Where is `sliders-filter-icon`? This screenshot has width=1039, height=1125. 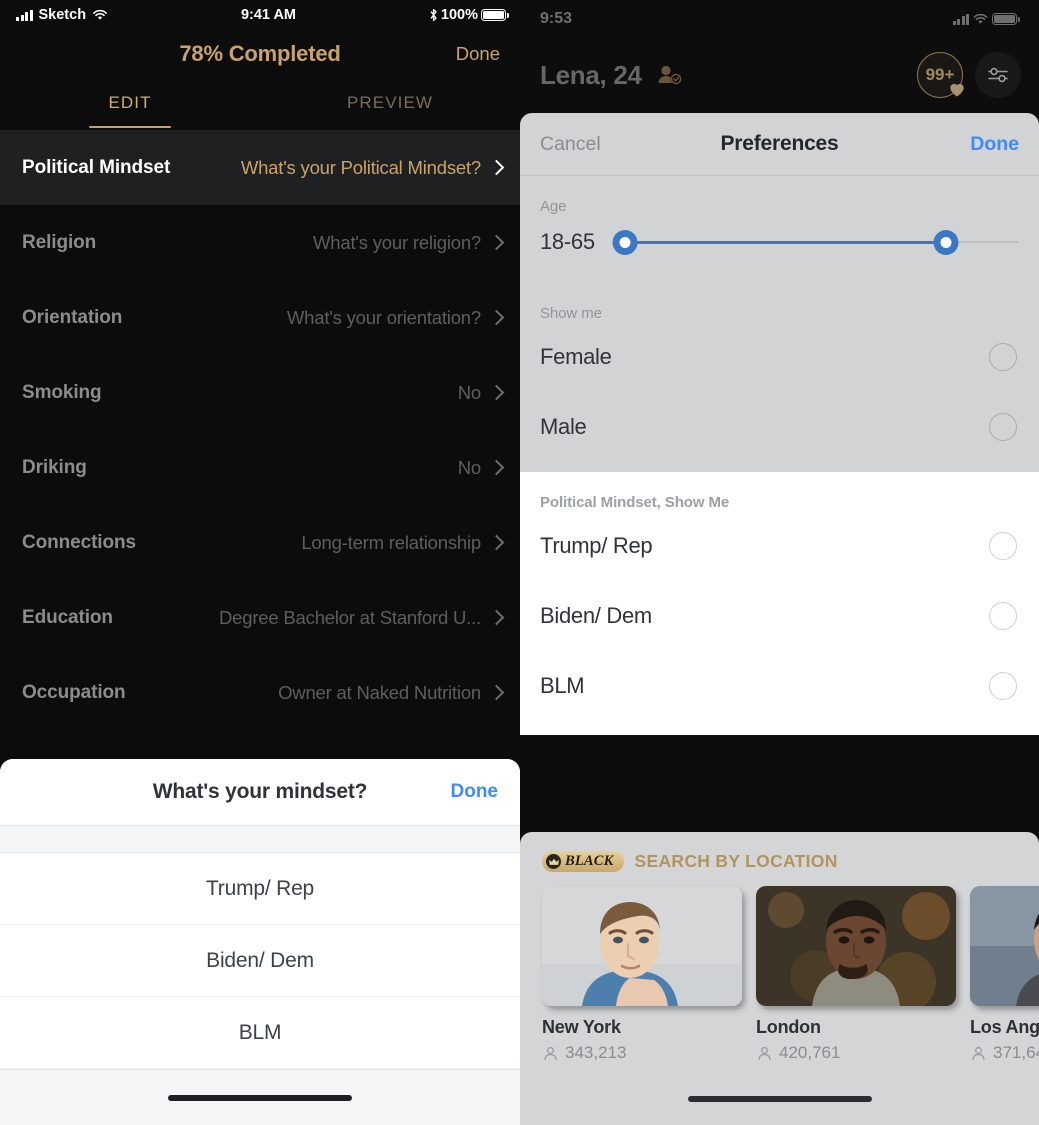
sliders-filter-icon is located at coordinates (998, 75).